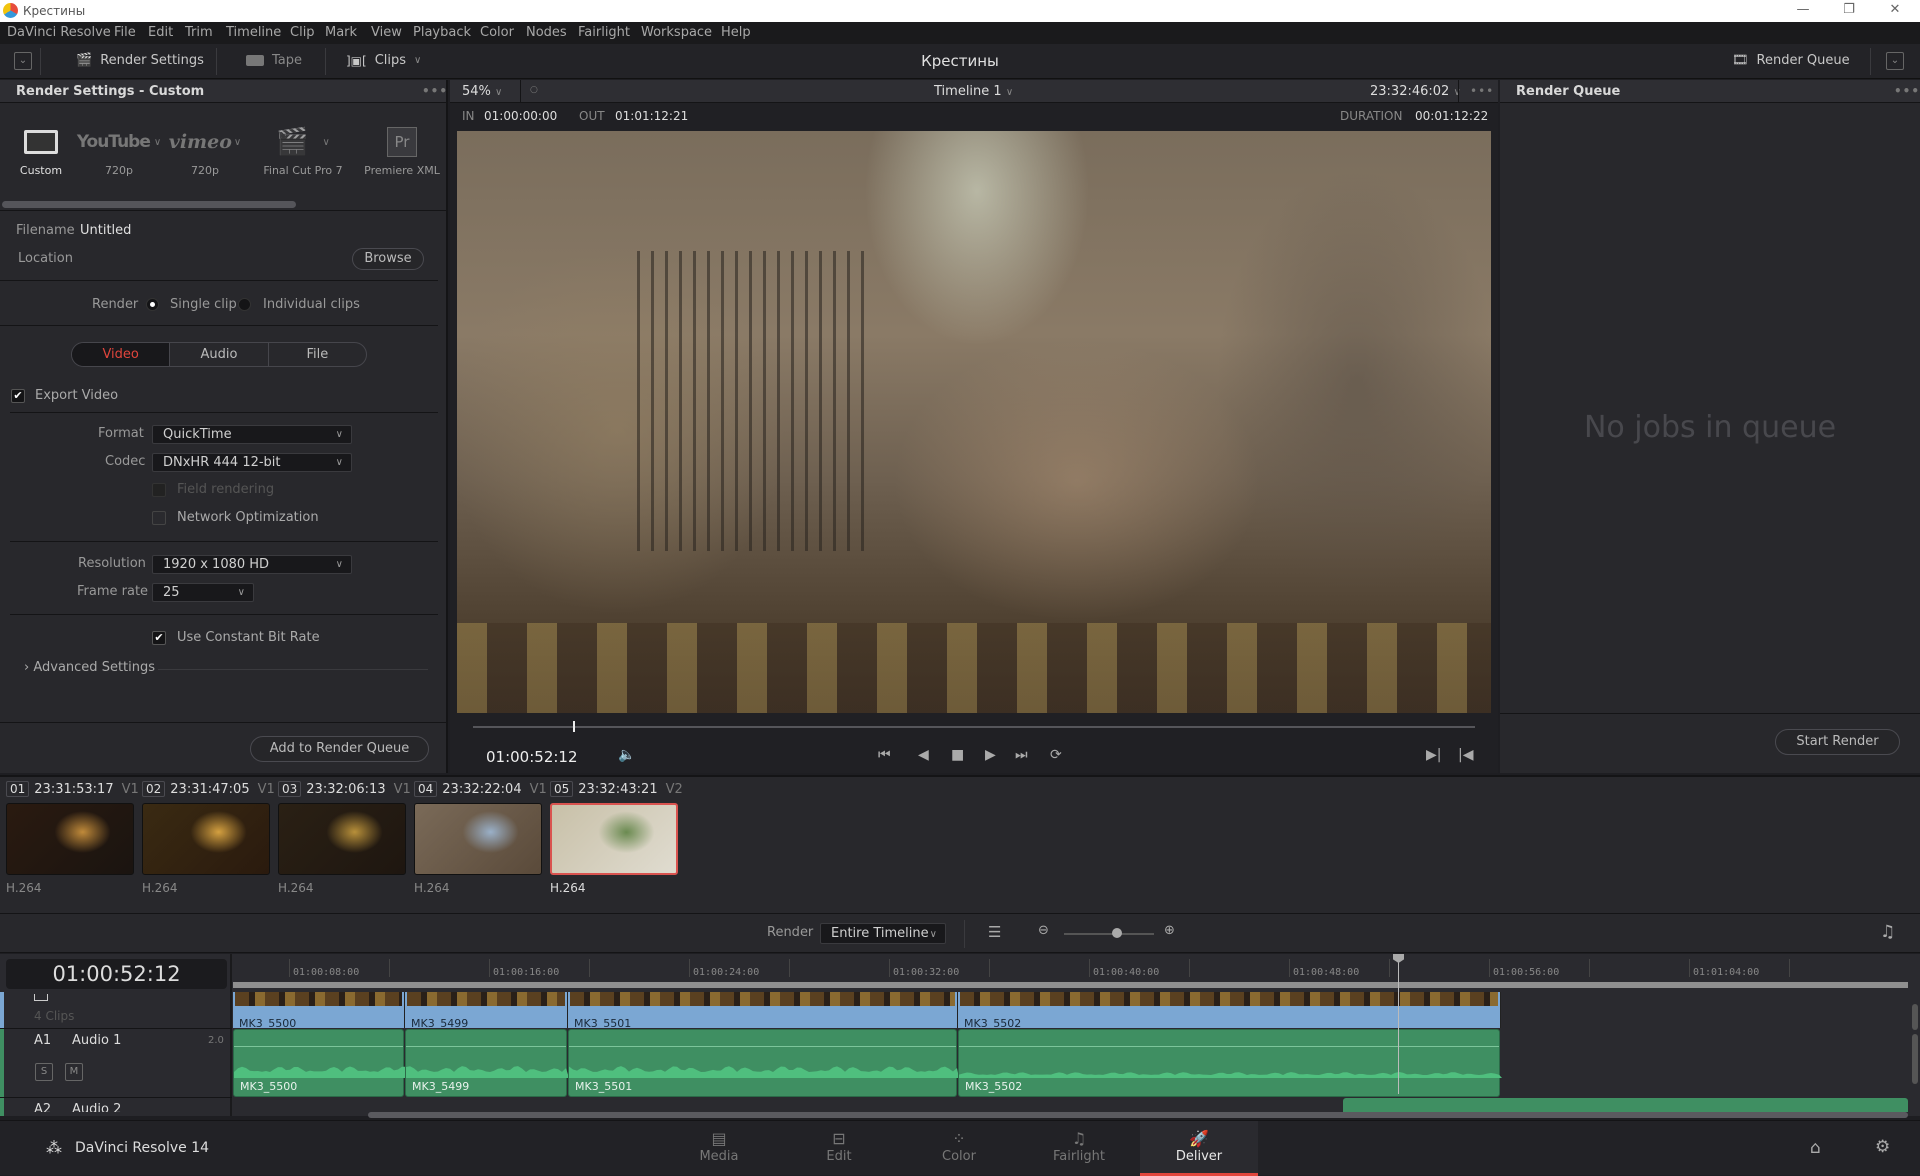  I want to click on zoom-dropdown: 54% ∨, so click(482, 91).